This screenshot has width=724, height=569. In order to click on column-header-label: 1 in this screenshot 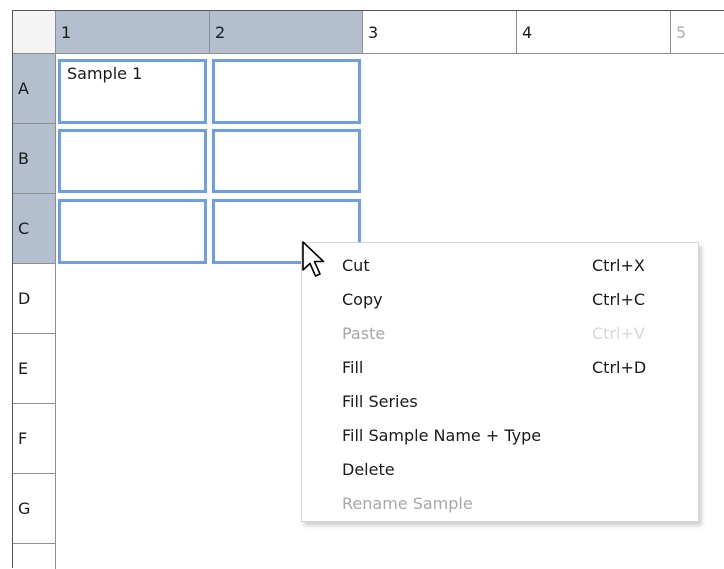, I will do `click(66, 32)`.